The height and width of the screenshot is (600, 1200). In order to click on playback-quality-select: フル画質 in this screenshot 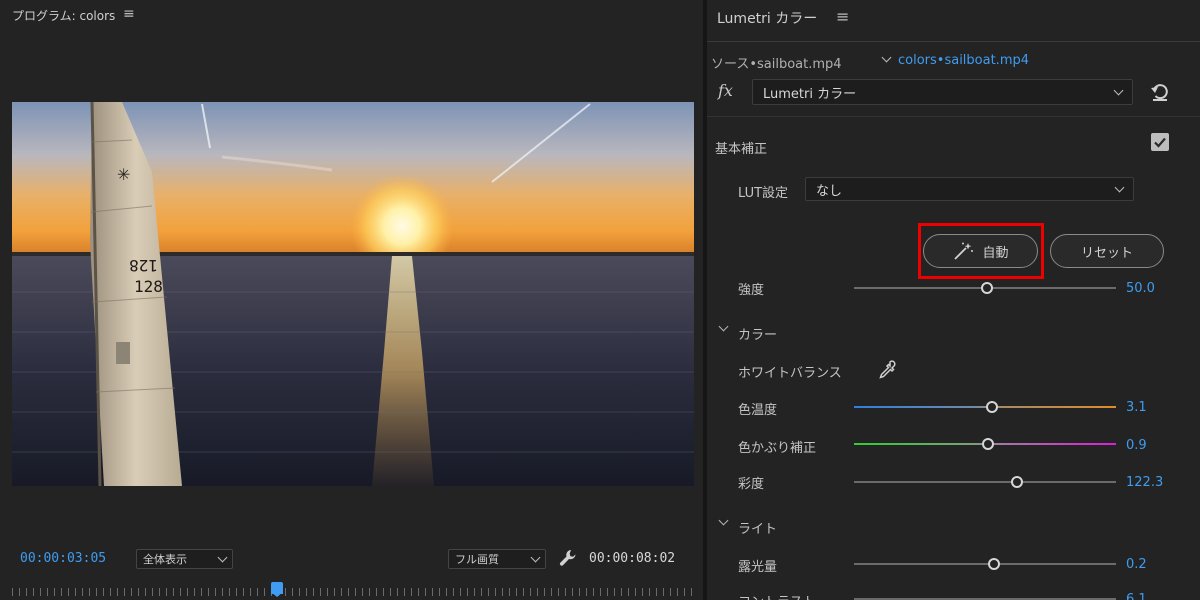, I will do `click(497, 559)`.